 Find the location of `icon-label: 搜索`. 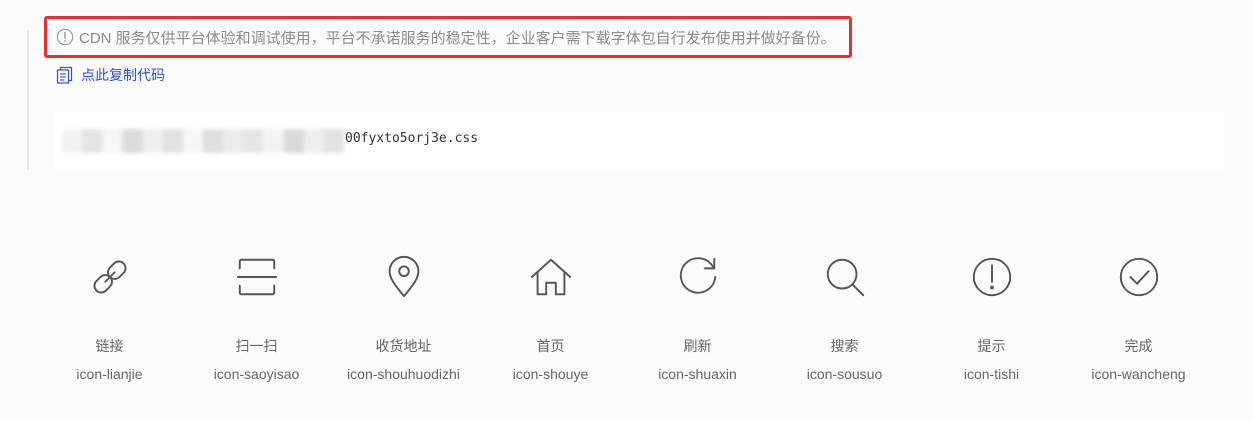

icon-label: 搜索 is located at coordinates (844, 346).